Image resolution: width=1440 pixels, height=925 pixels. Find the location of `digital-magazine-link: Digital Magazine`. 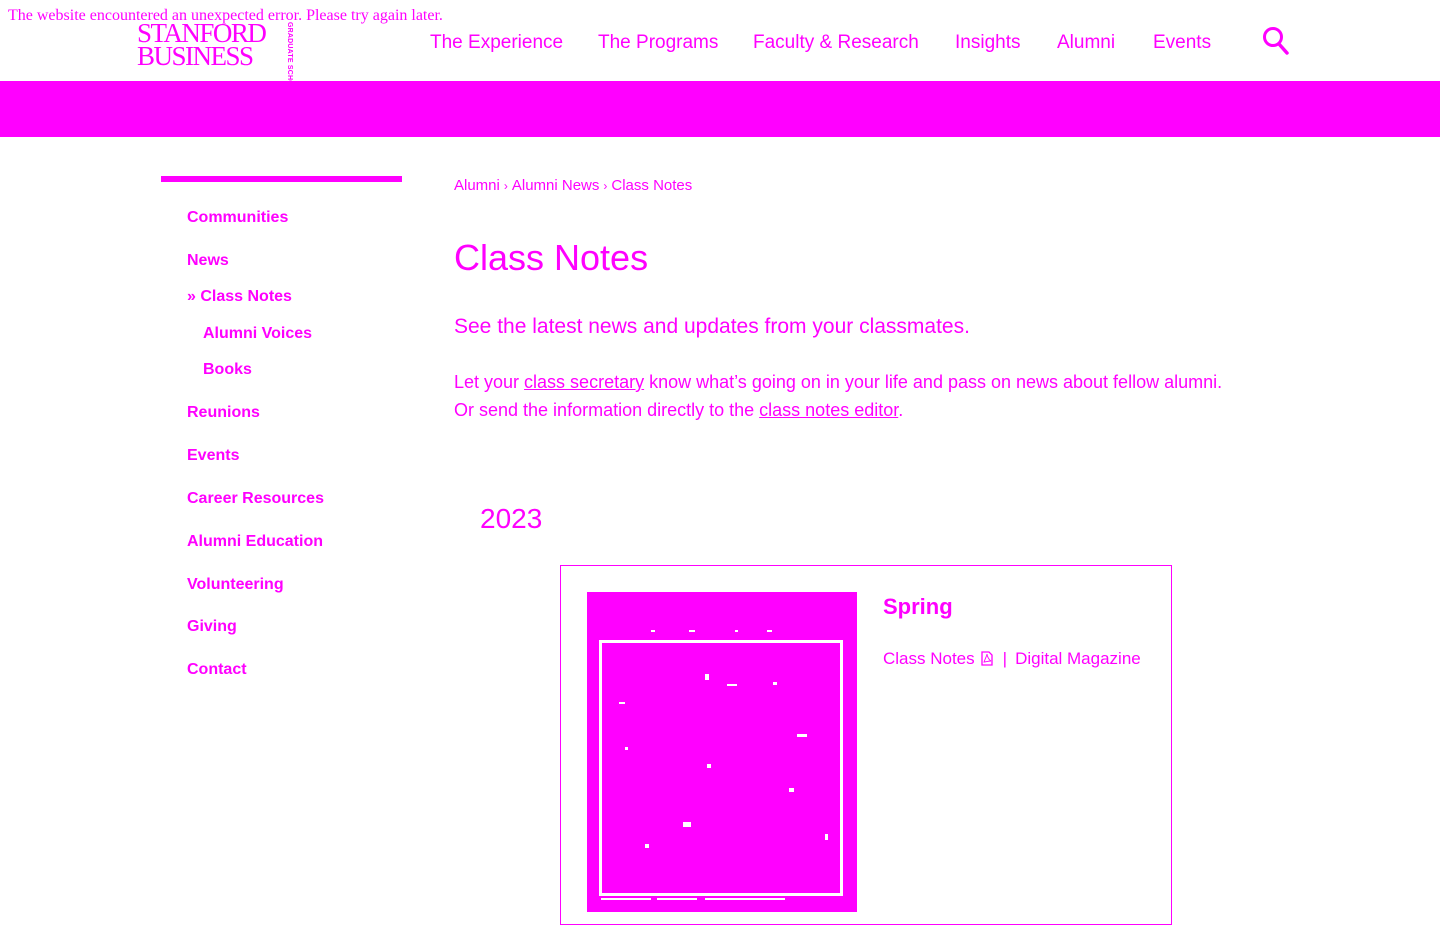

digital-magazine-link: Digital Magazine is located at coordinates (1078, 658).